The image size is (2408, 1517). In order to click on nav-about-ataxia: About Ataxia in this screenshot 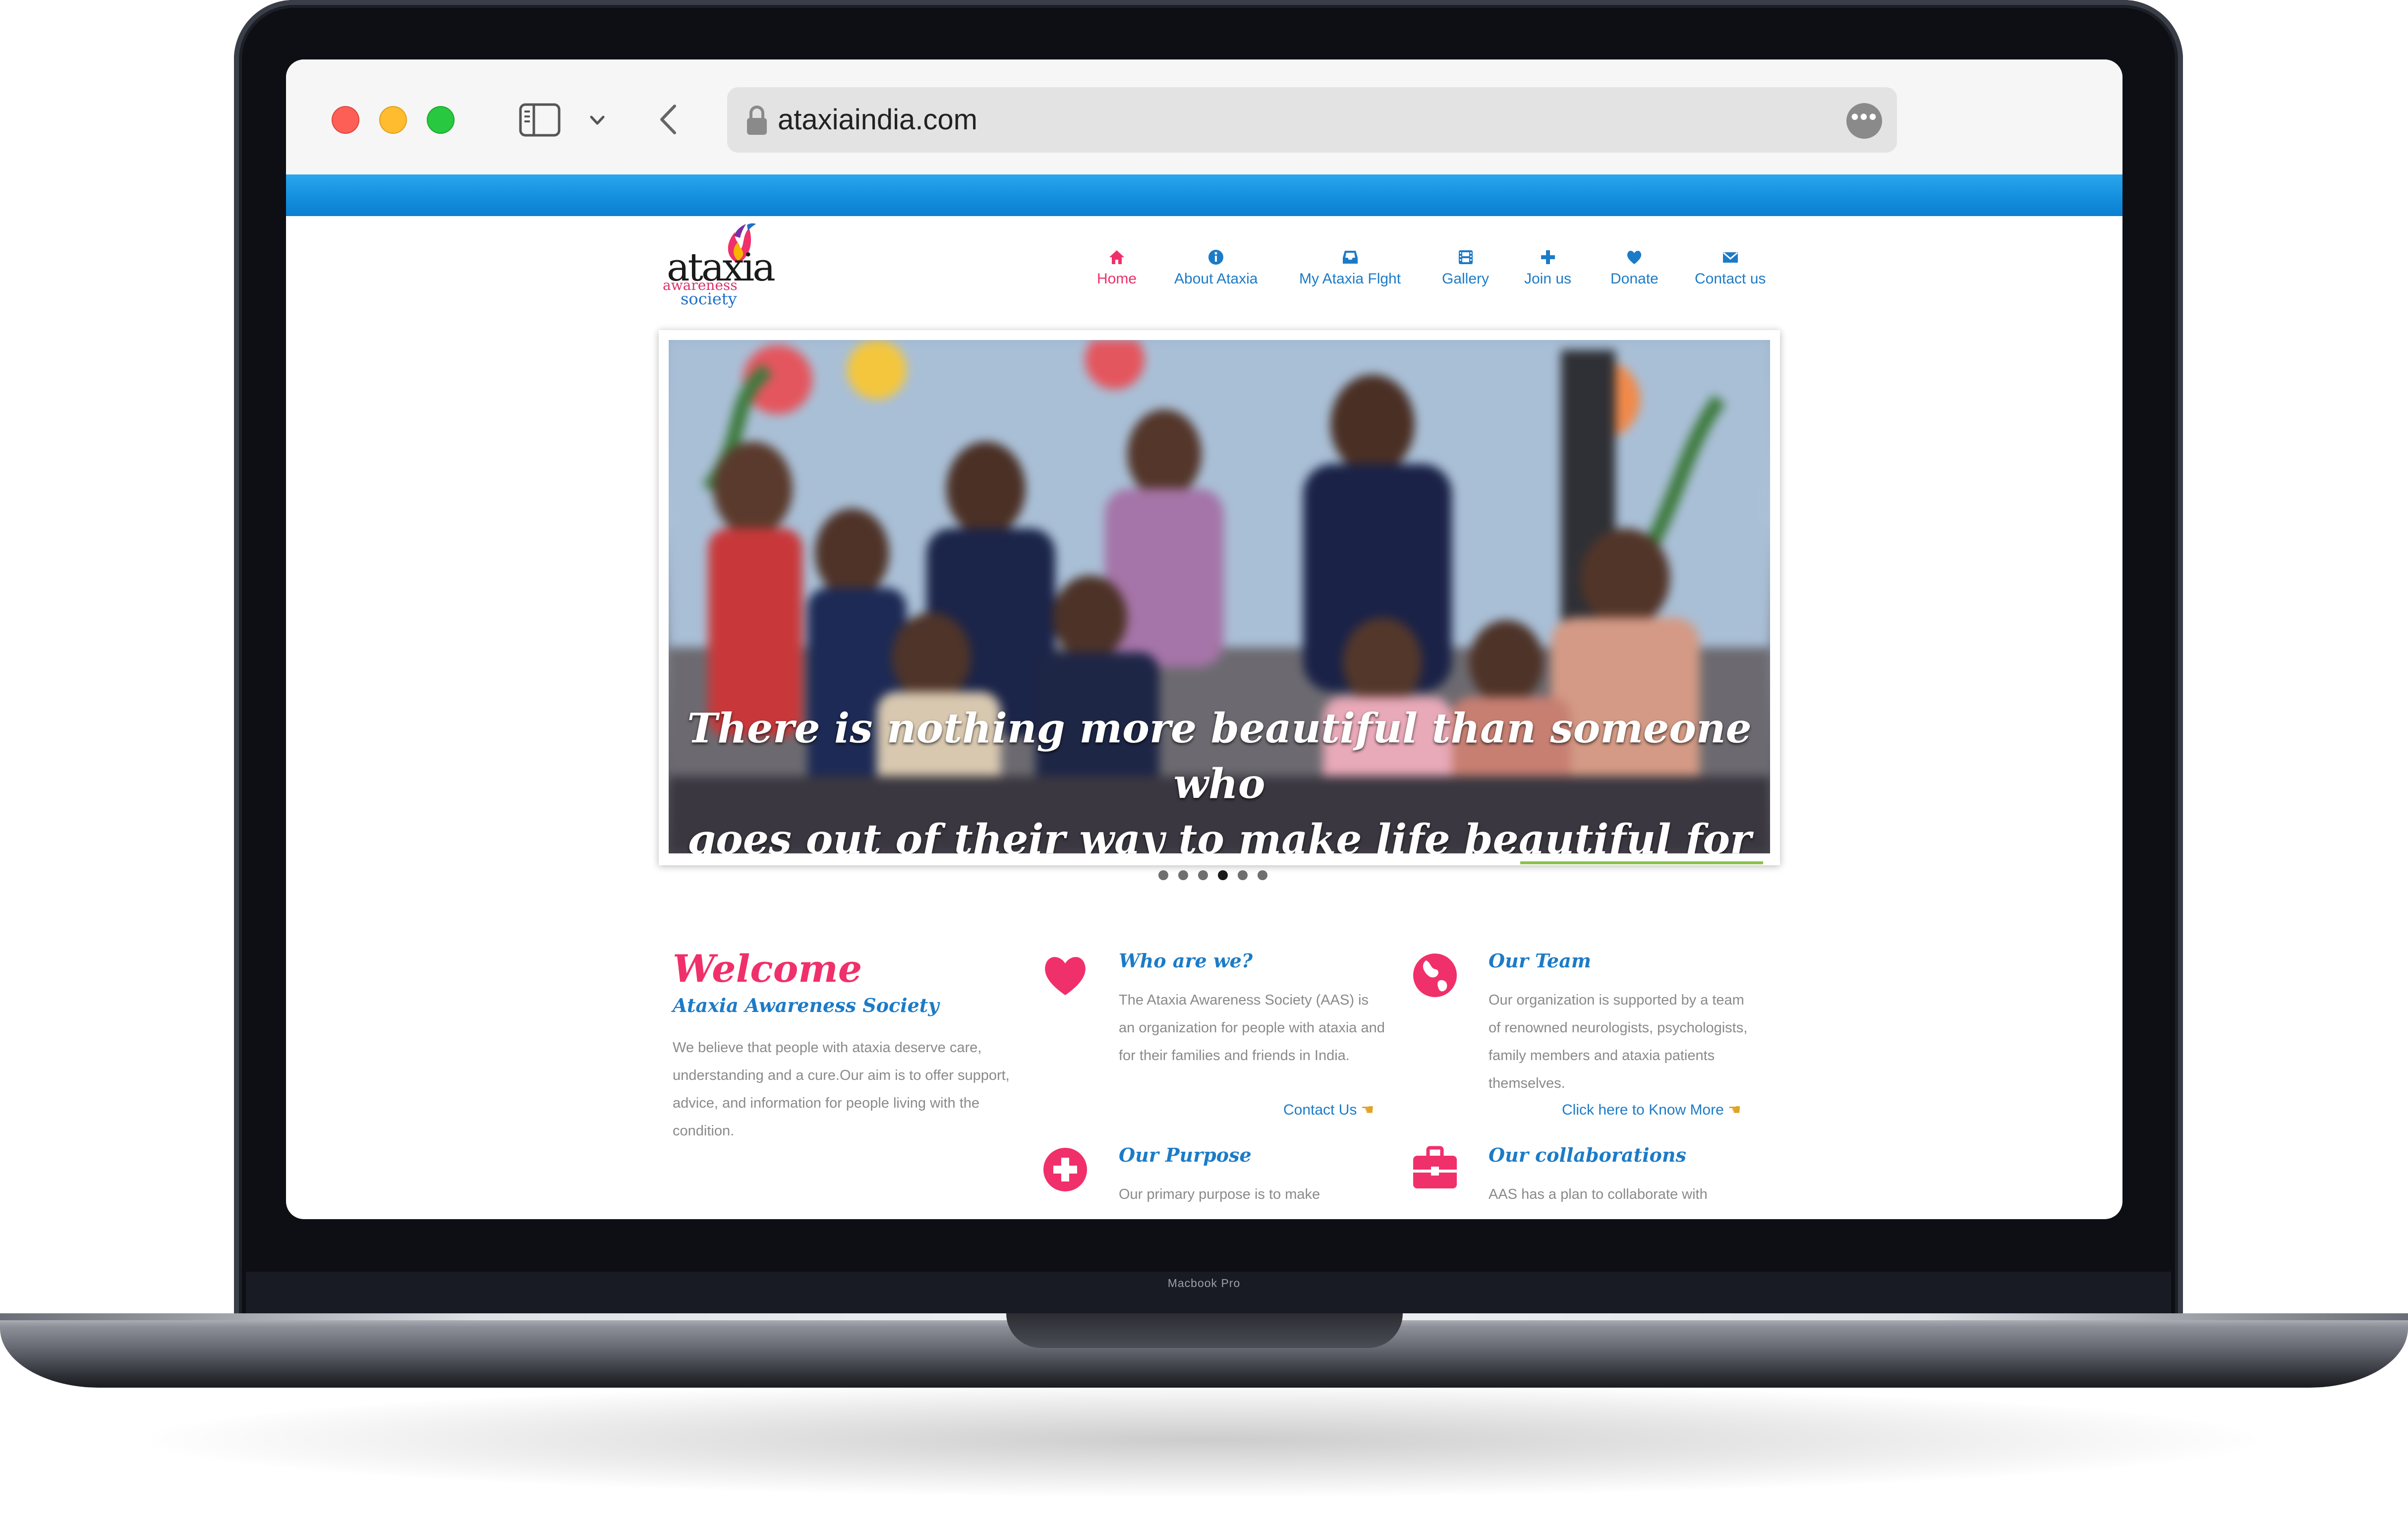, I will do `click(1216, 268)`.